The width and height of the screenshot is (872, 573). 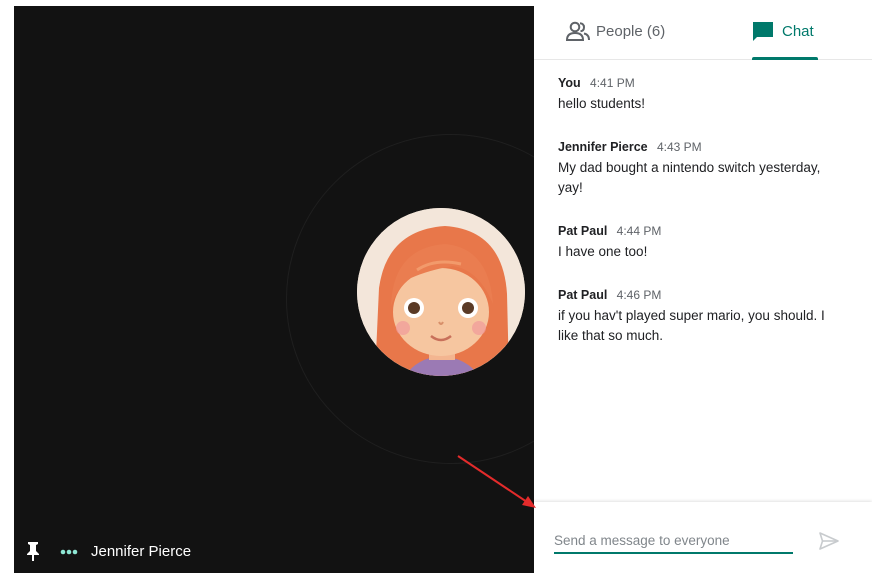 I want to click on participant-bar: Jennifer Pierce, so click(x=274, y=552).